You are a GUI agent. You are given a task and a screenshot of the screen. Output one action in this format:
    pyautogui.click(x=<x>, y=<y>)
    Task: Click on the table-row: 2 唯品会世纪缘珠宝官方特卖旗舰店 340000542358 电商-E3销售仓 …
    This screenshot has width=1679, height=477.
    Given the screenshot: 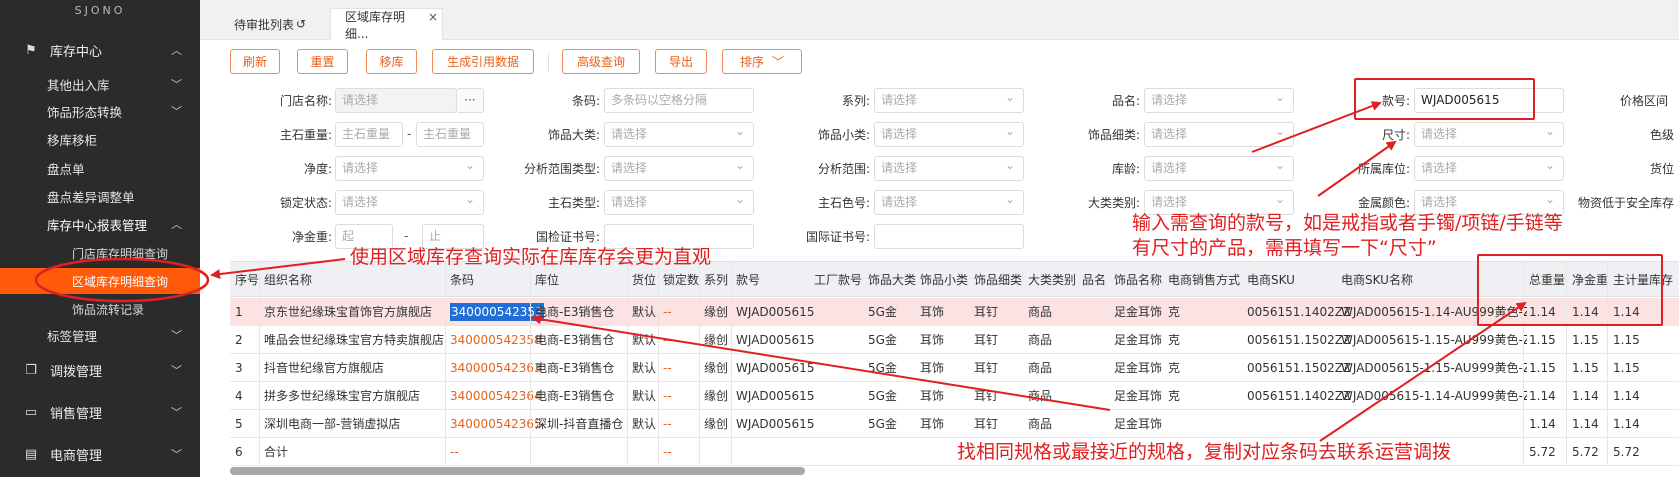 What is the action you would take?
    pyautogui.click(x=954, y=340)
    